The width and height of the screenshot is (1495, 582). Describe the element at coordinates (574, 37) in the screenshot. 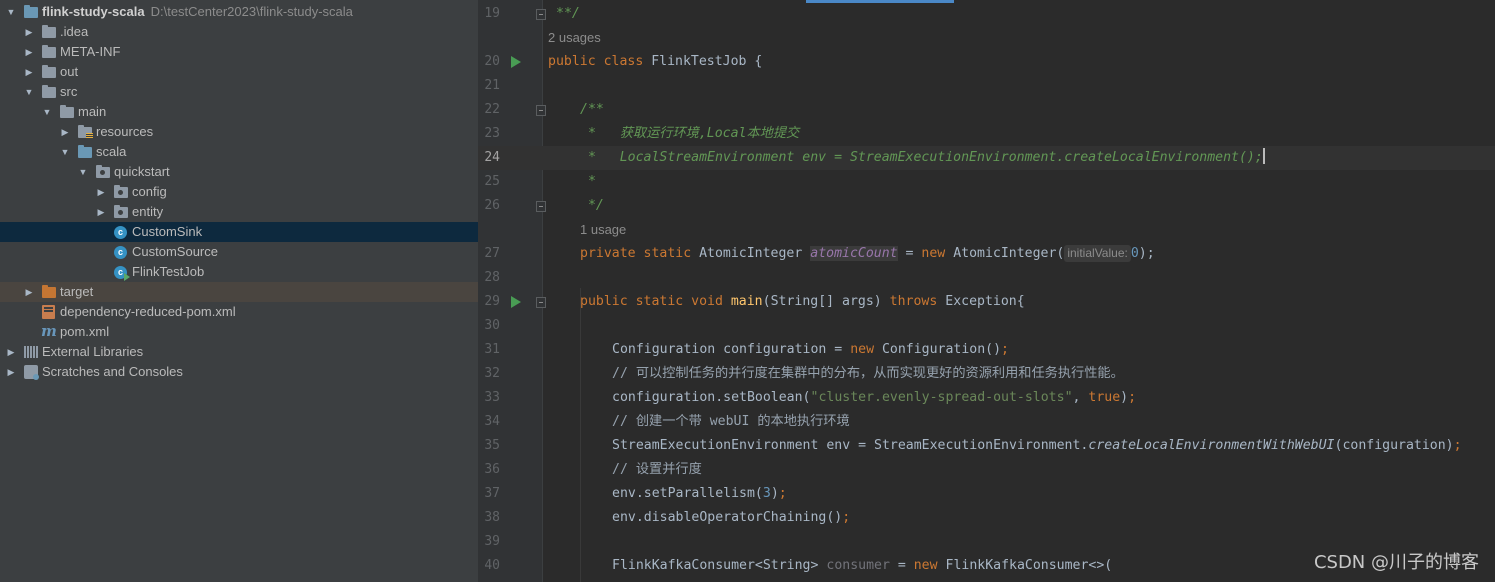

I see `usages-hint: 2 usages` at that location.